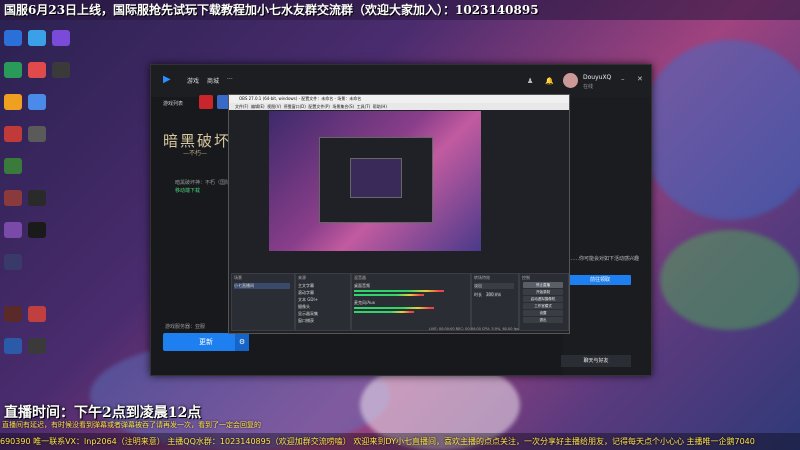  I want to click on menu-help: 帮助(H), so click(380, 106).